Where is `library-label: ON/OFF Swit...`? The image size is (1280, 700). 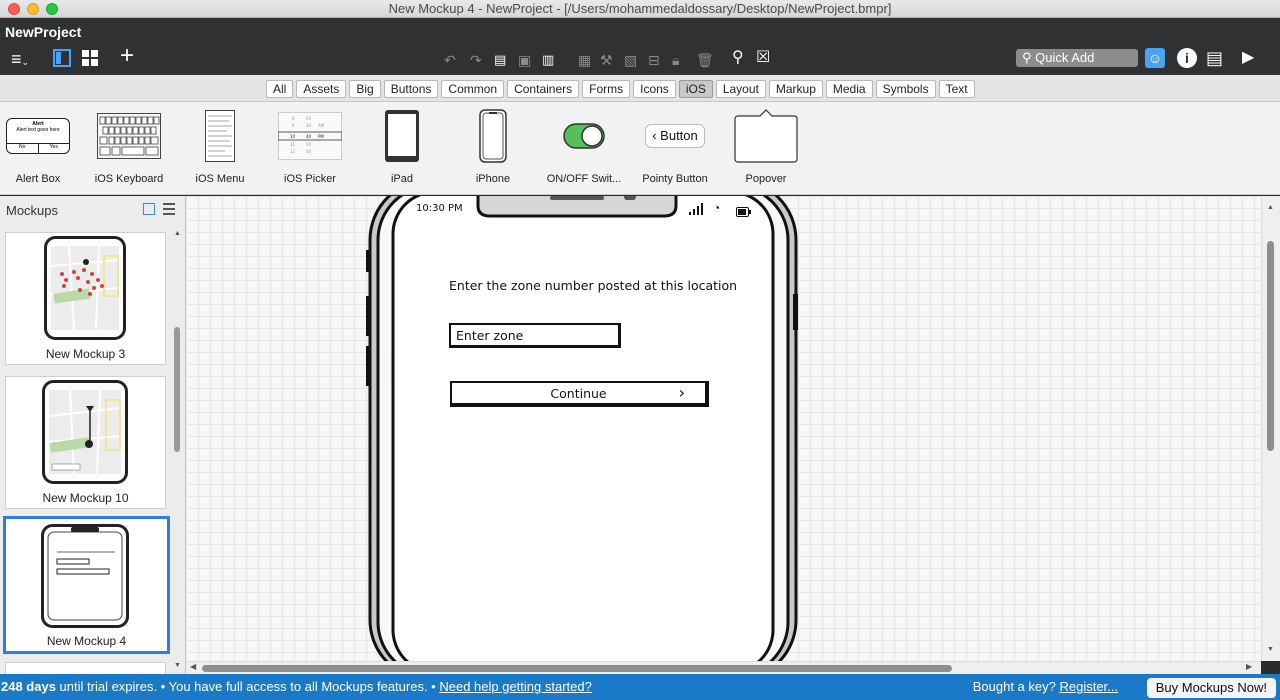 library-label: ON/OFF Swit... is located at coordinates (584, 179).